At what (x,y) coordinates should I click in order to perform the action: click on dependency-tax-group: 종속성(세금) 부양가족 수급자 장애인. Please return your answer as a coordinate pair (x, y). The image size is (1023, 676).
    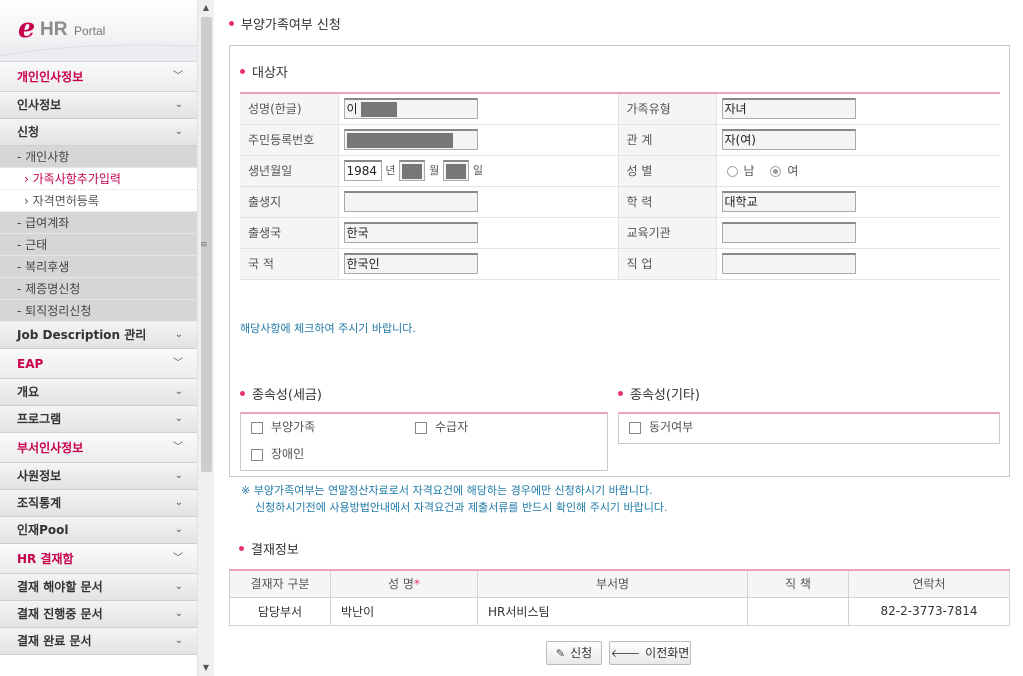
    Looking at the image, I should click on (424, 427).